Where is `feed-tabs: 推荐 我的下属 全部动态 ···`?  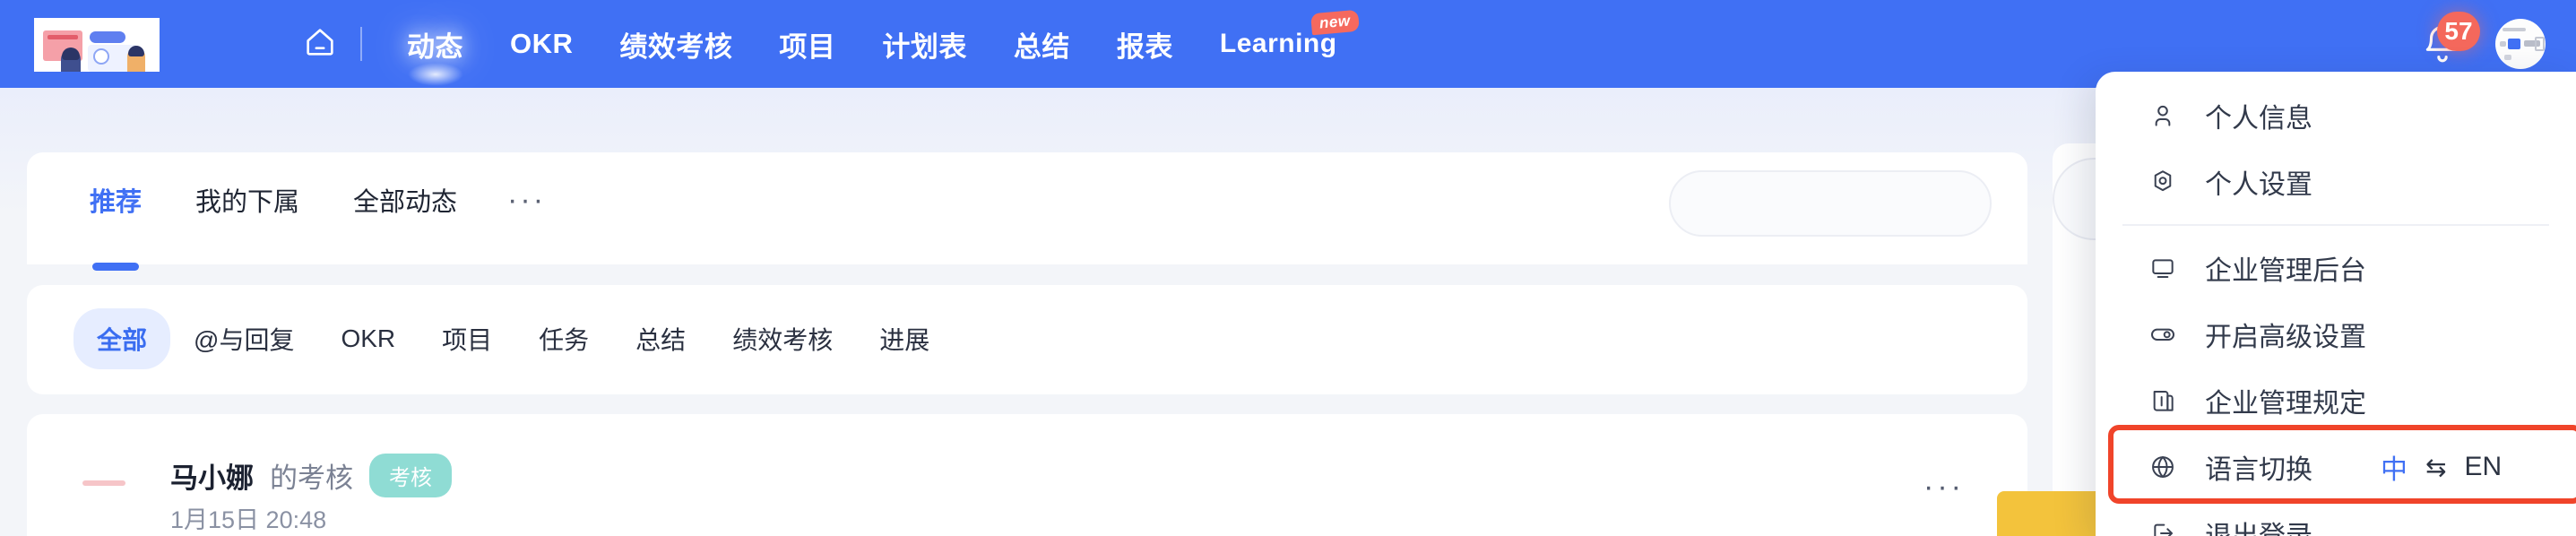
feed-tabs: 推荐 我的下属 全部动态 ··· is located at coordinates (316, 200).